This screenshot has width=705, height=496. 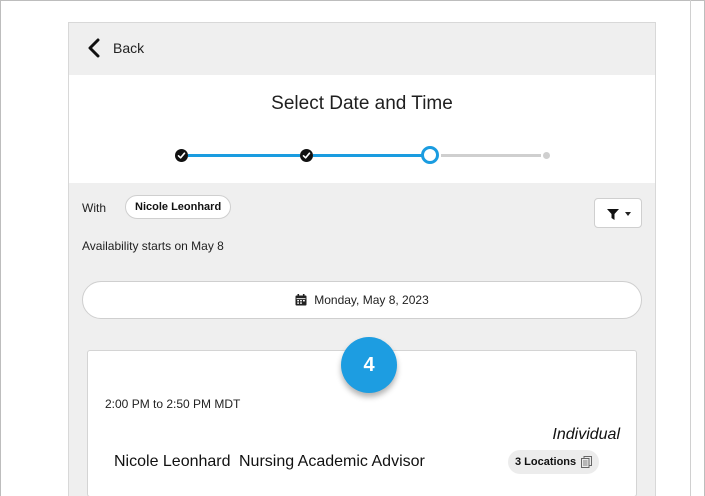 I want to click on date-selector: Monday, May 8, 2023, so click(x=362, y=300).